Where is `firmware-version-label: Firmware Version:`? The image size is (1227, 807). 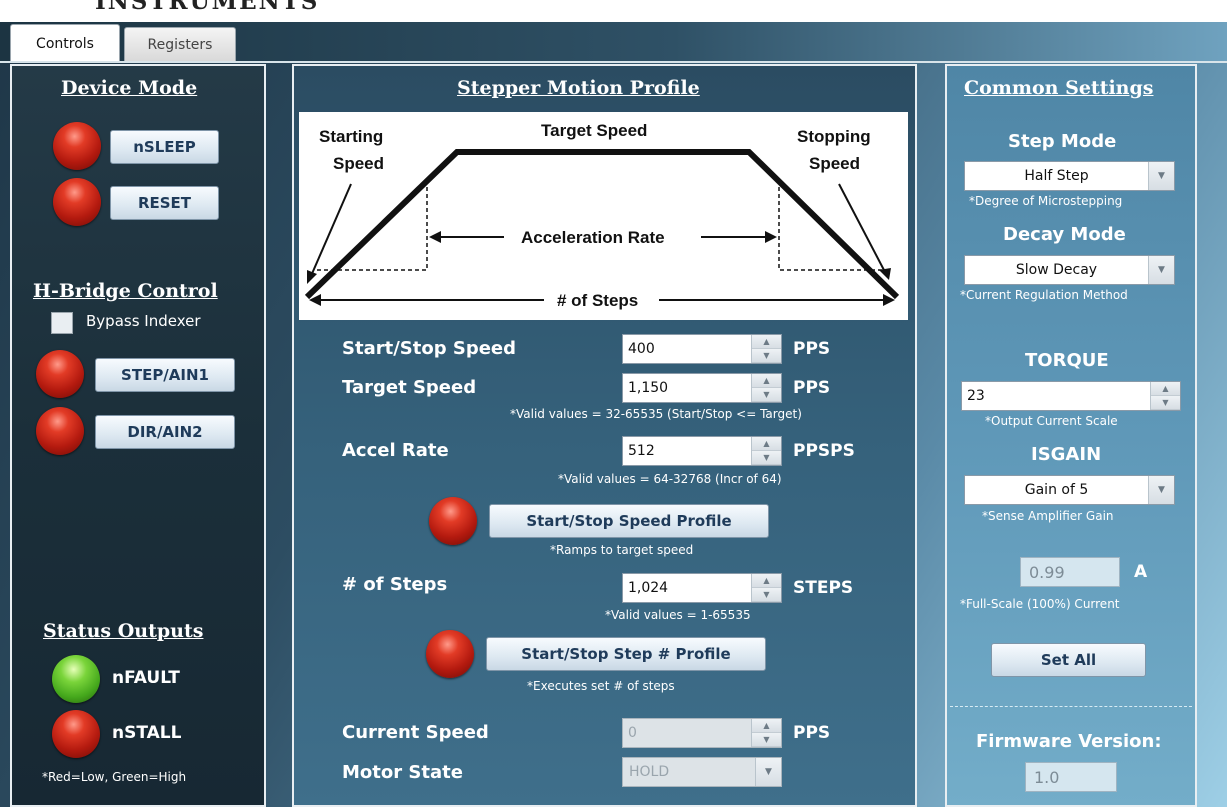
firmware-version-label: Firmware Version: is located at coordinates (1069, 741).